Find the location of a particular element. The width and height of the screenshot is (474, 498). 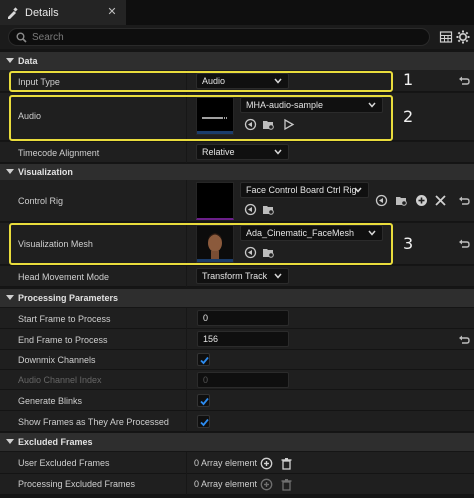

category-label: Data is located at coordinates (28, 61).